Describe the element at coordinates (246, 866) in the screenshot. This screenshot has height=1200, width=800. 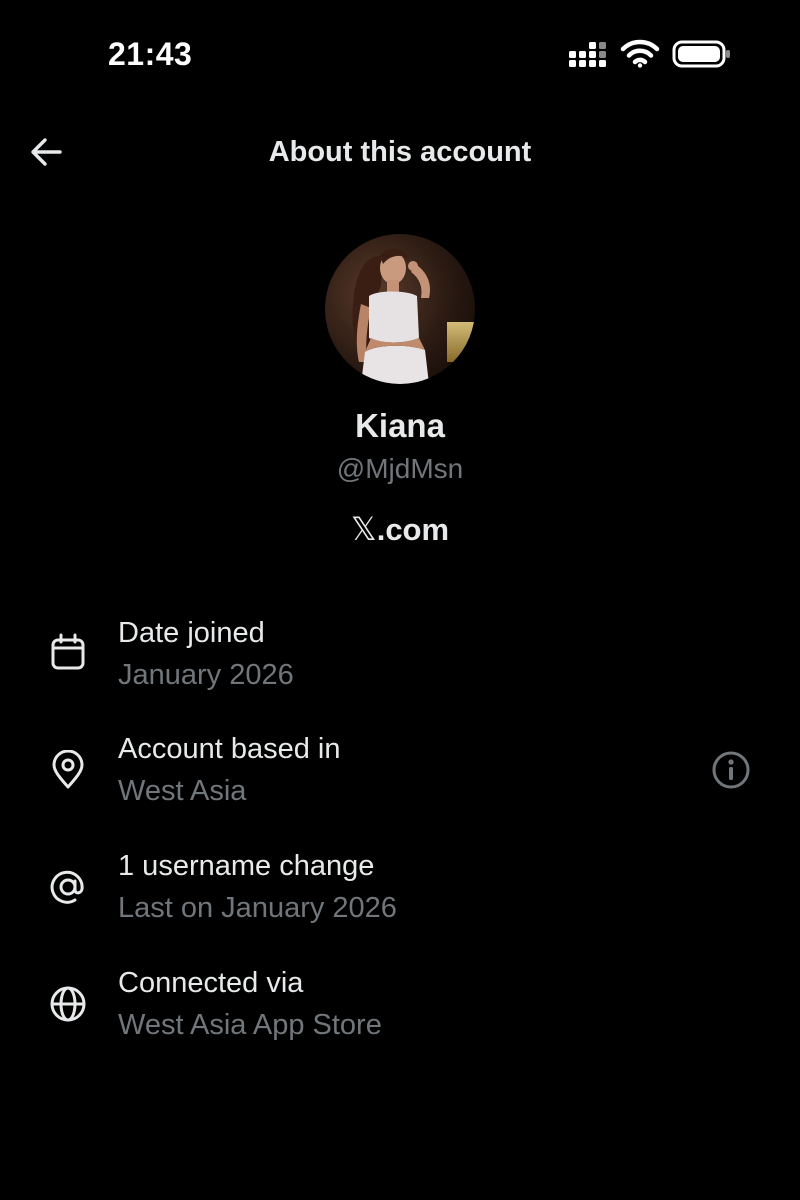
I see `username-change-label: 1 username change` at that location.